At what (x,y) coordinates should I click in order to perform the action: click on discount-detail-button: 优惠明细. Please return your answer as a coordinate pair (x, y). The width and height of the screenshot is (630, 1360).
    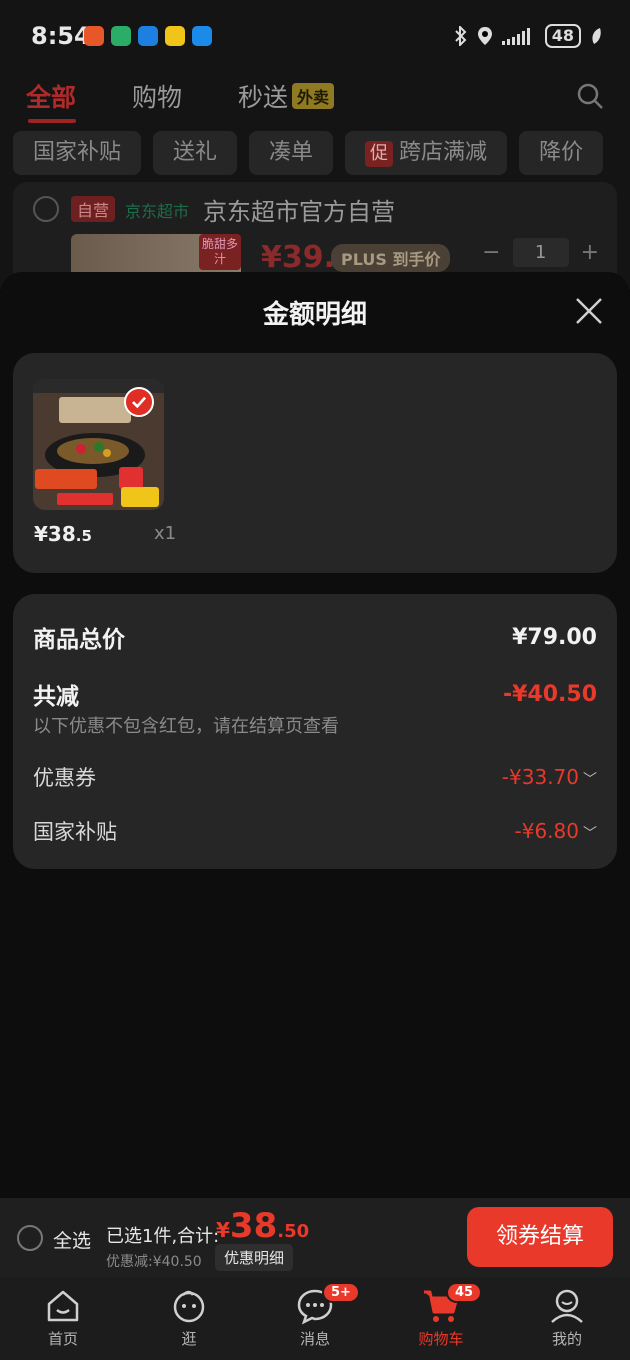
    Looking at the image, I should click on (254, 1257).